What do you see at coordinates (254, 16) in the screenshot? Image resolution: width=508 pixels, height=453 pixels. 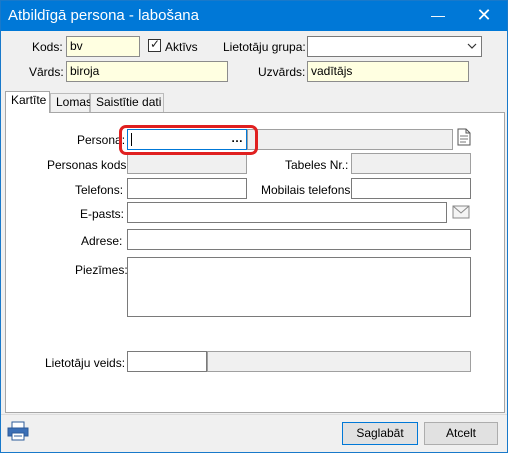 I see `title-bar: Atbildīgā persona - labošana — ✕` at bounding box center [254, 16].